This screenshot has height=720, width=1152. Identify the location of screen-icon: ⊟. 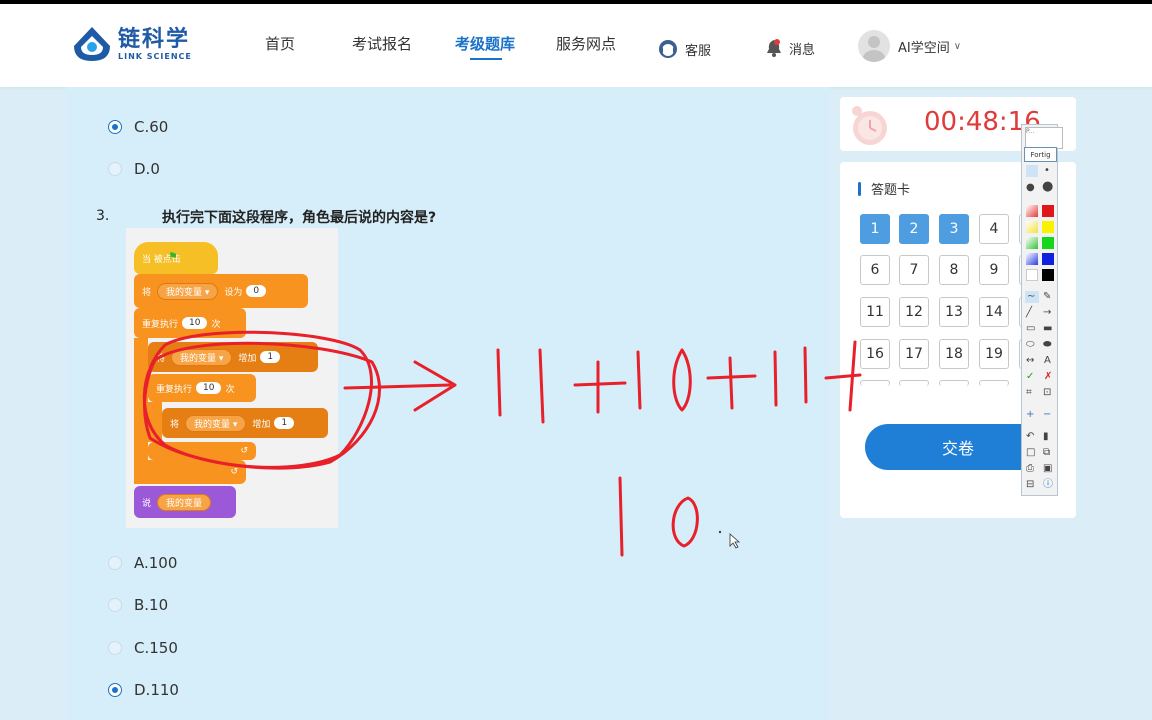
(1030, 485).